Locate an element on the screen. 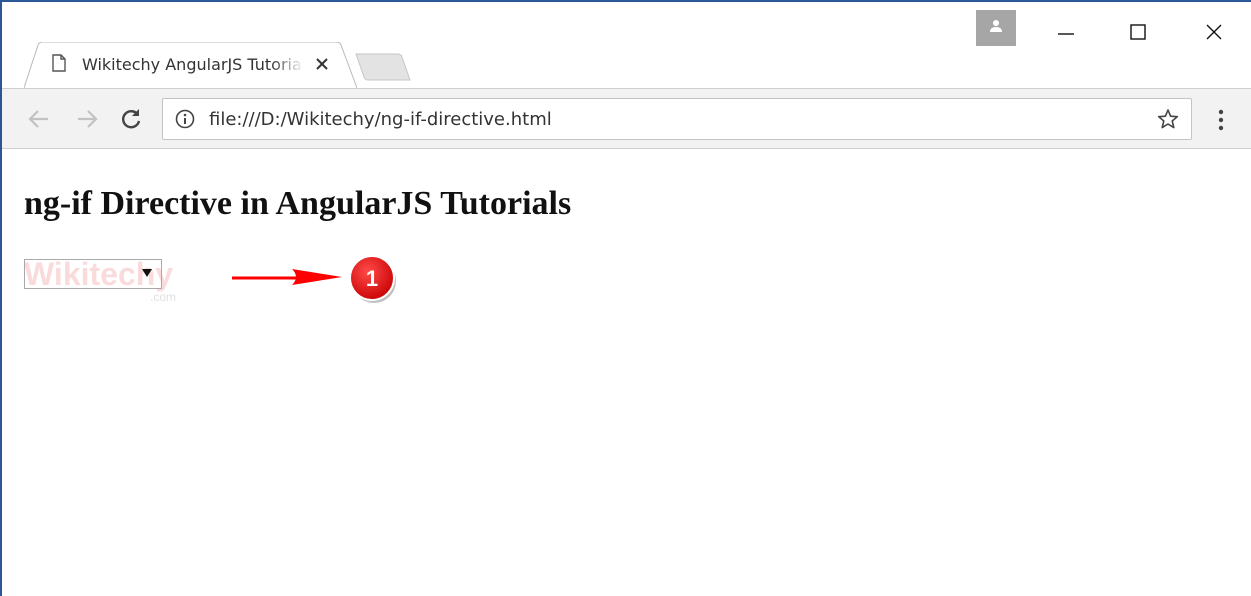  minimize-button is located at coordinates (1066, 32).